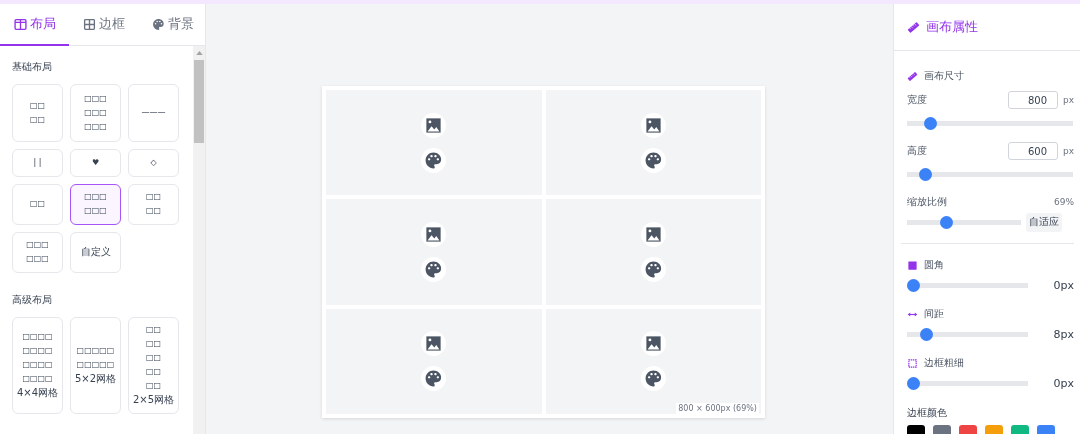  What do you see at coordinates (95, 163) in the screenshot?
I see `layout-option: ♥` at bounding box center [95, 163].